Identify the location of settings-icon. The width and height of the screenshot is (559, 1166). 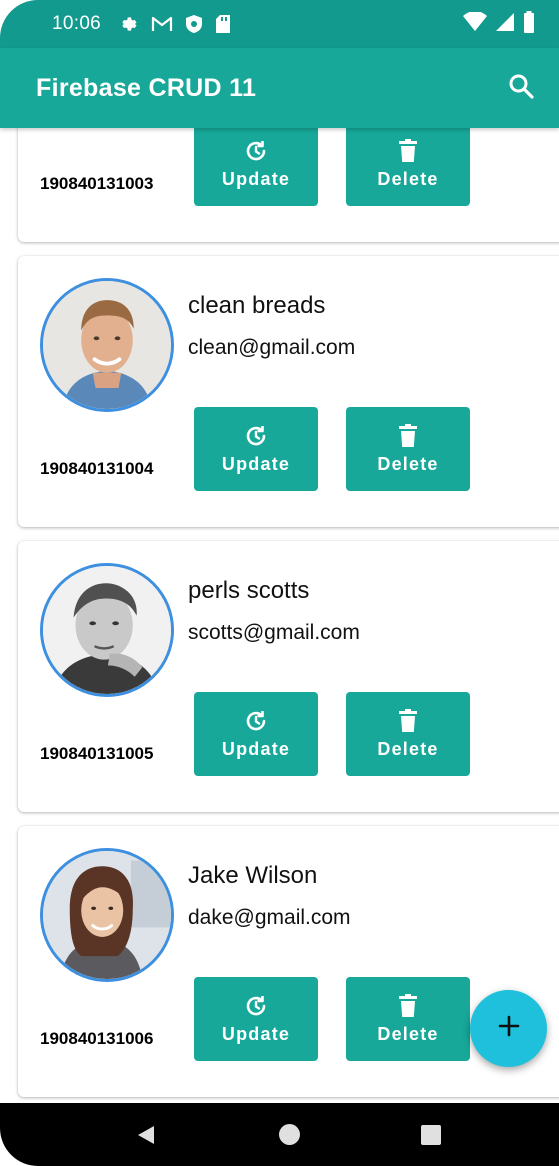
(129, 24).